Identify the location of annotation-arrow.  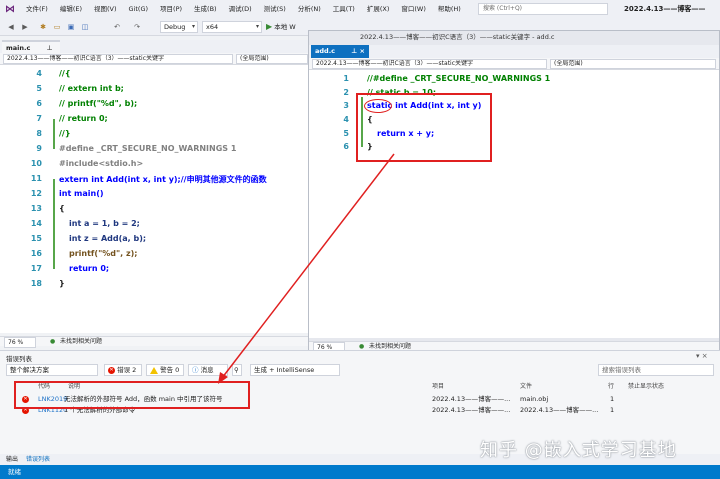
(306, 268).